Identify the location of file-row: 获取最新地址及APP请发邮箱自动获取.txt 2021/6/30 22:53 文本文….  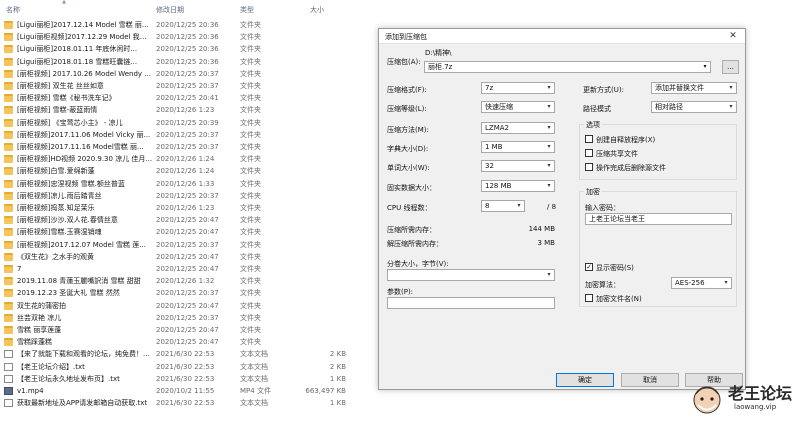
(189, 403).